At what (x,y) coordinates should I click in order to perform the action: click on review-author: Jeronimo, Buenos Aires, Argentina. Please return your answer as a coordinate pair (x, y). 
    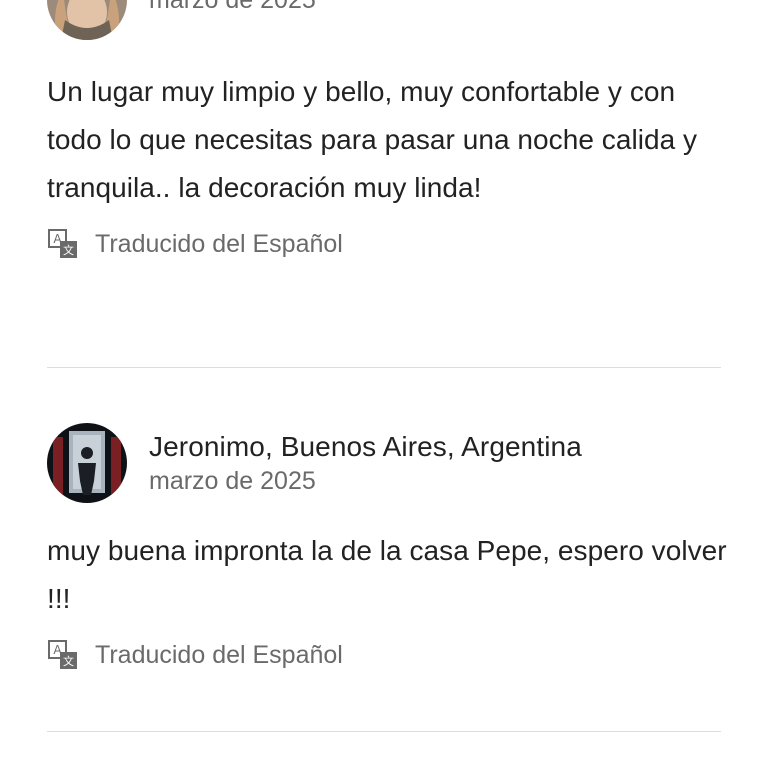
    Looking at the image, I should click on (365, 447).